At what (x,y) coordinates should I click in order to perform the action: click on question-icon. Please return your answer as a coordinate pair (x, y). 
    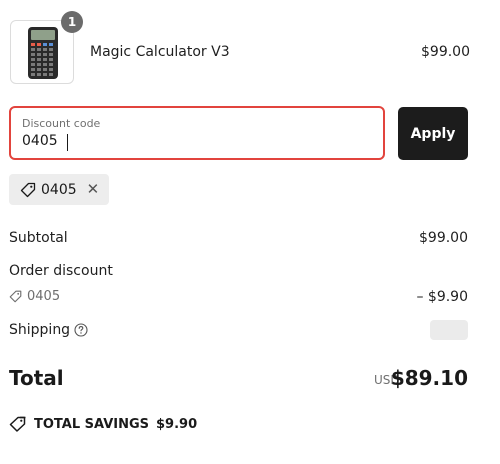
    Looking at the image, I should click on (81, 330).